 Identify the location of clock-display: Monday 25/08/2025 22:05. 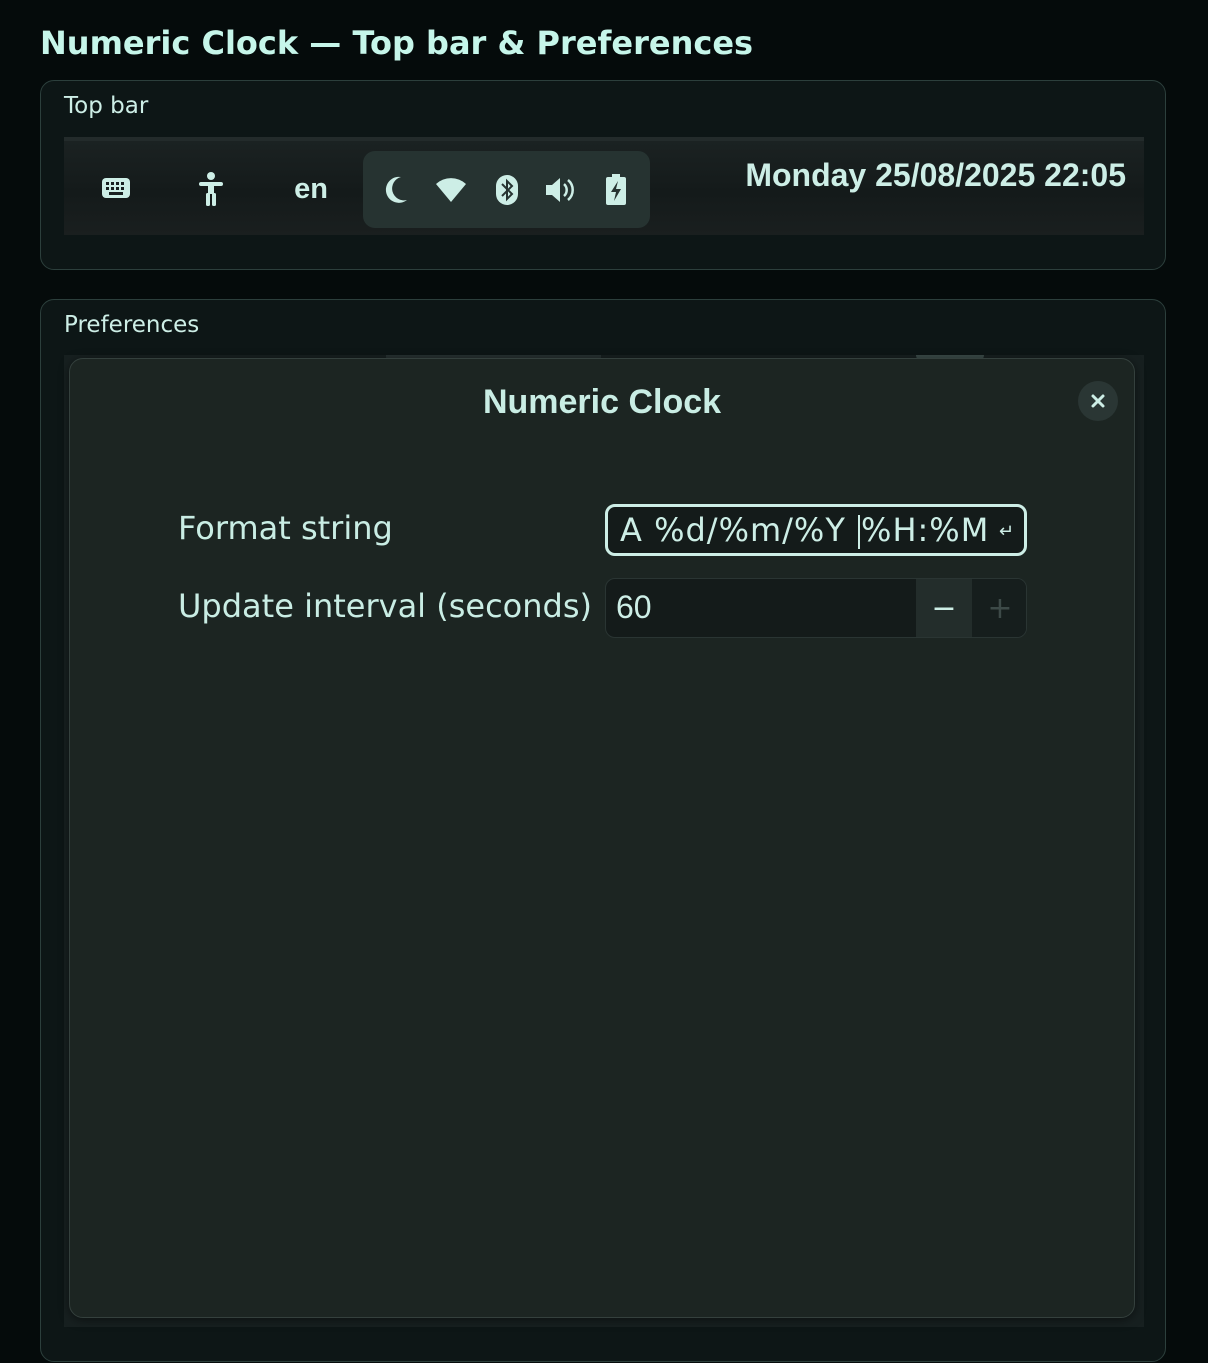
(935, 175).